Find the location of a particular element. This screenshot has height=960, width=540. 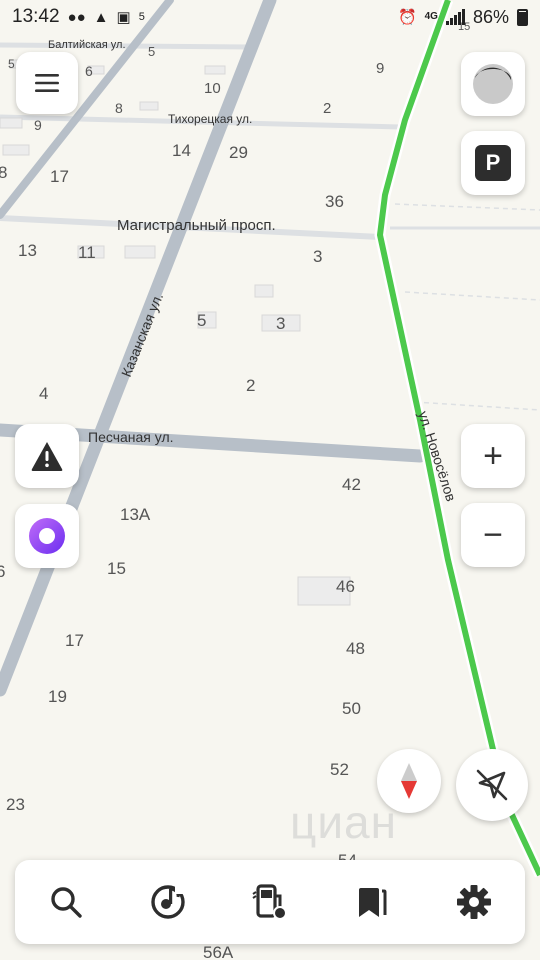

music-button is located at coordinates (168, 902).